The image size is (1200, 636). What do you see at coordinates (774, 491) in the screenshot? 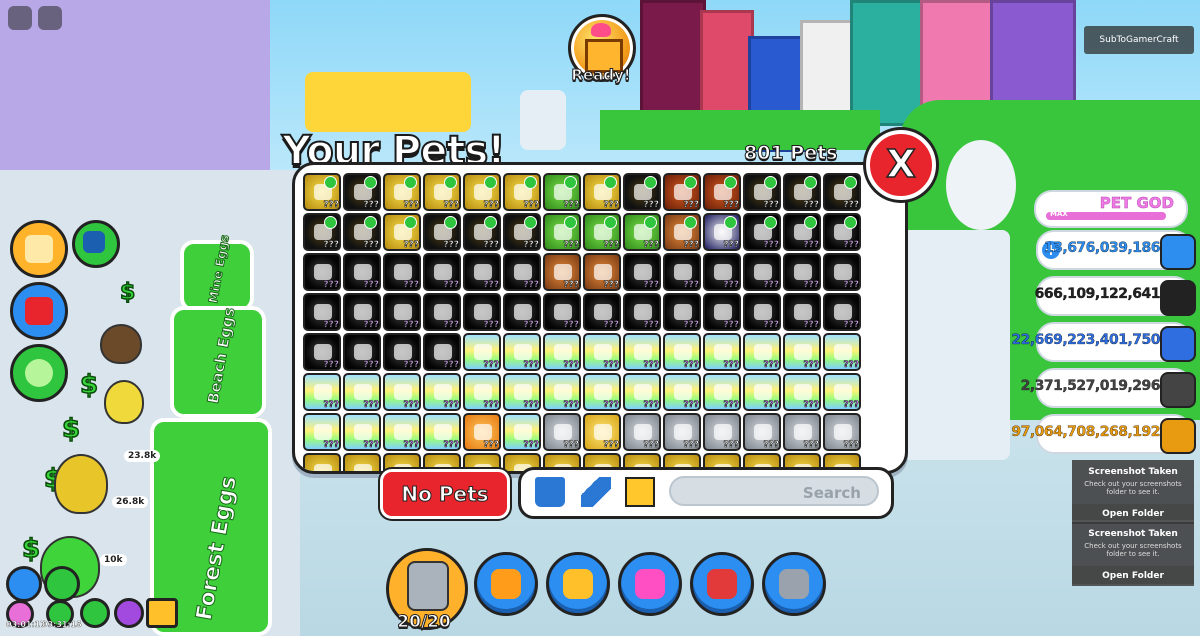
I see `search-input: Search` at bounding box center [774, 491].